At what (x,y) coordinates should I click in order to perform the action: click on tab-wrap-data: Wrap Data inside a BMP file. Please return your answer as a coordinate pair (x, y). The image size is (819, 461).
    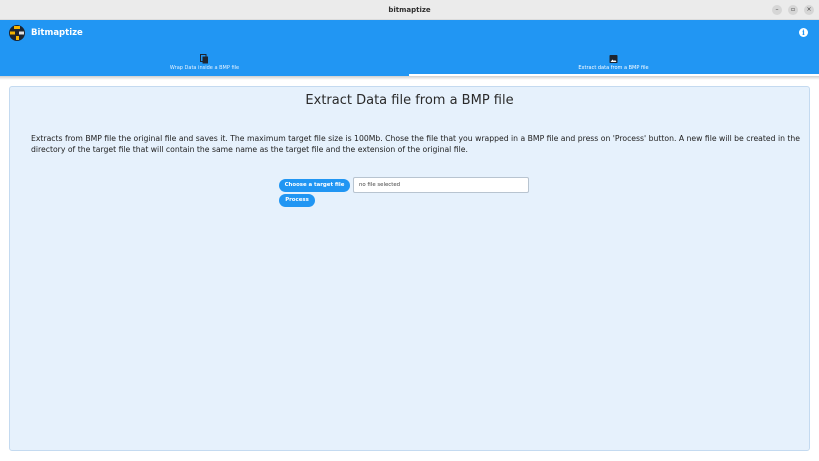
    Looking at the image, I should click on (204, 61).